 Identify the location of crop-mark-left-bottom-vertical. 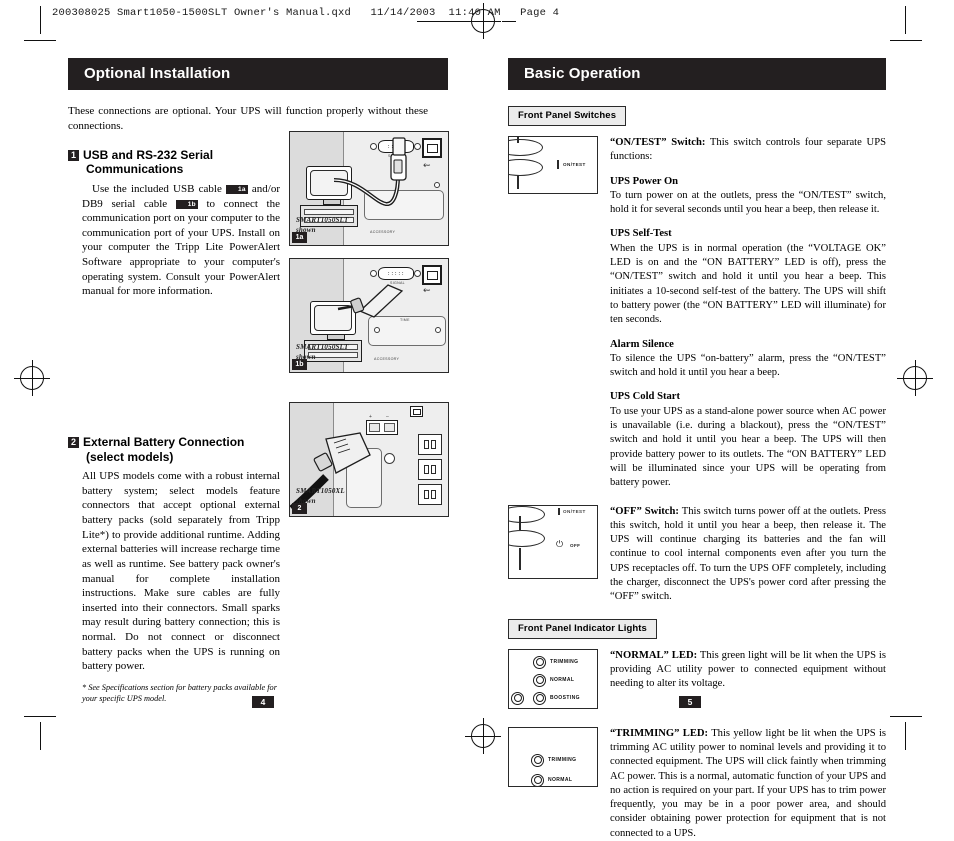
(40, 736).